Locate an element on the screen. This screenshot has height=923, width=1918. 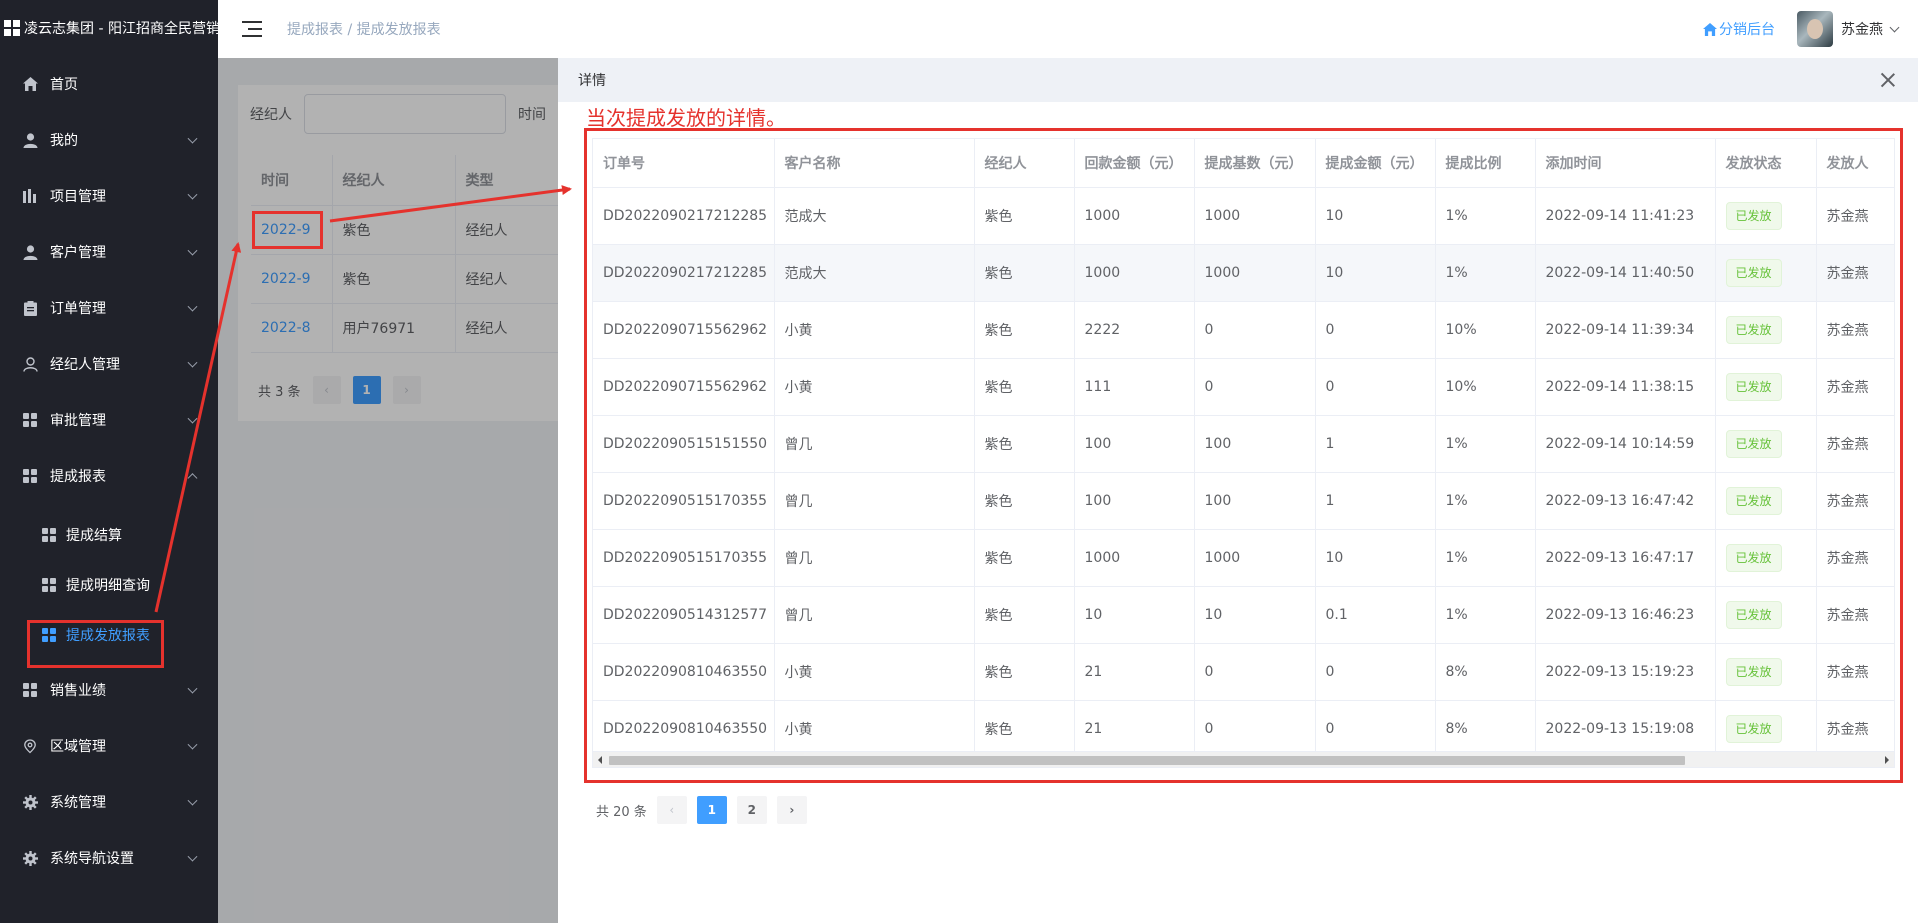
scrollbar-thumb is located at coordinates (1147, 760).